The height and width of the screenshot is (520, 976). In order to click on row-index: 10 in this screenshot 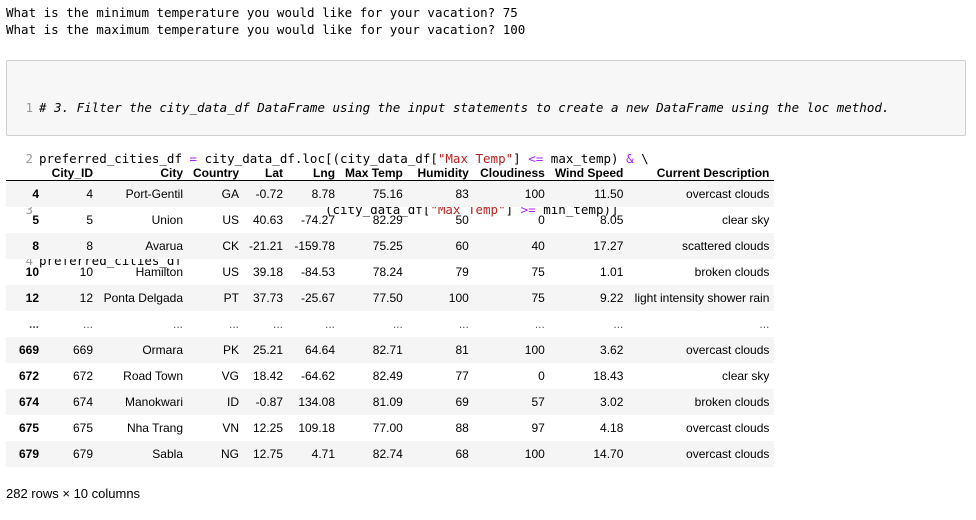, I will do `click(32, 272)`.